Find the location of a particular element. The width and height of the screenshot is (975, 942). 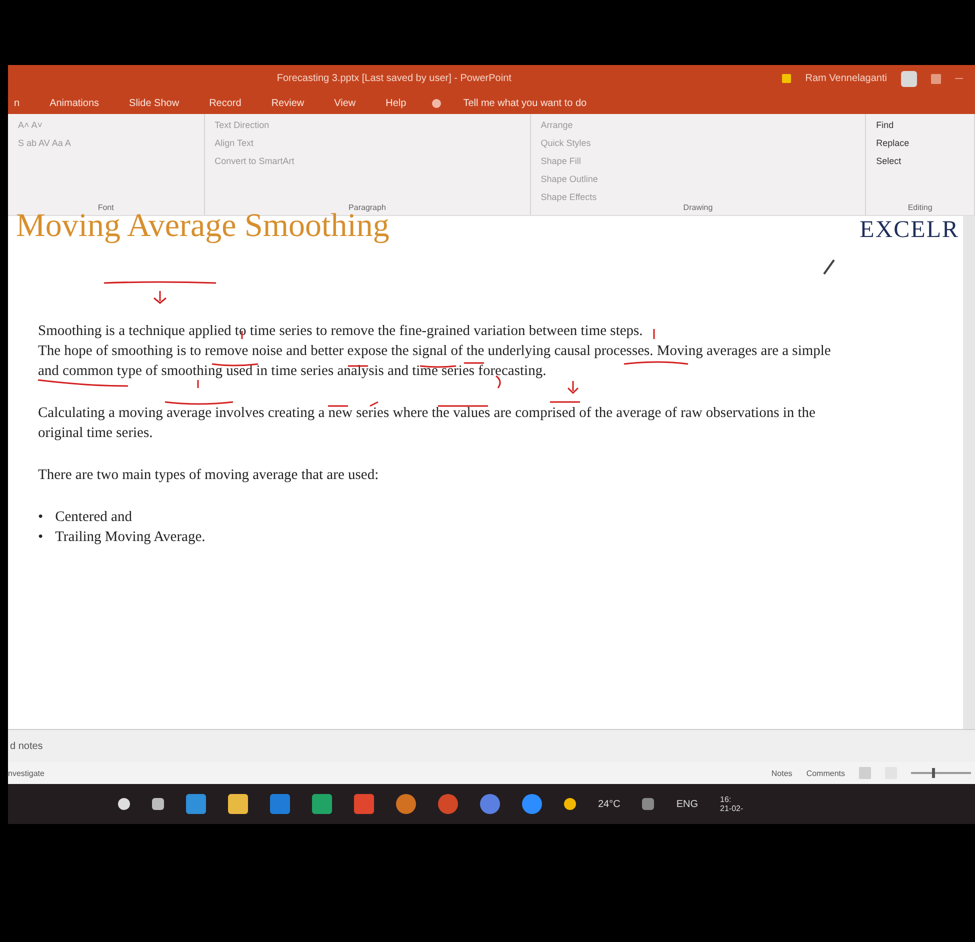

notes-button: Notes is located at coordinates (781, 773).